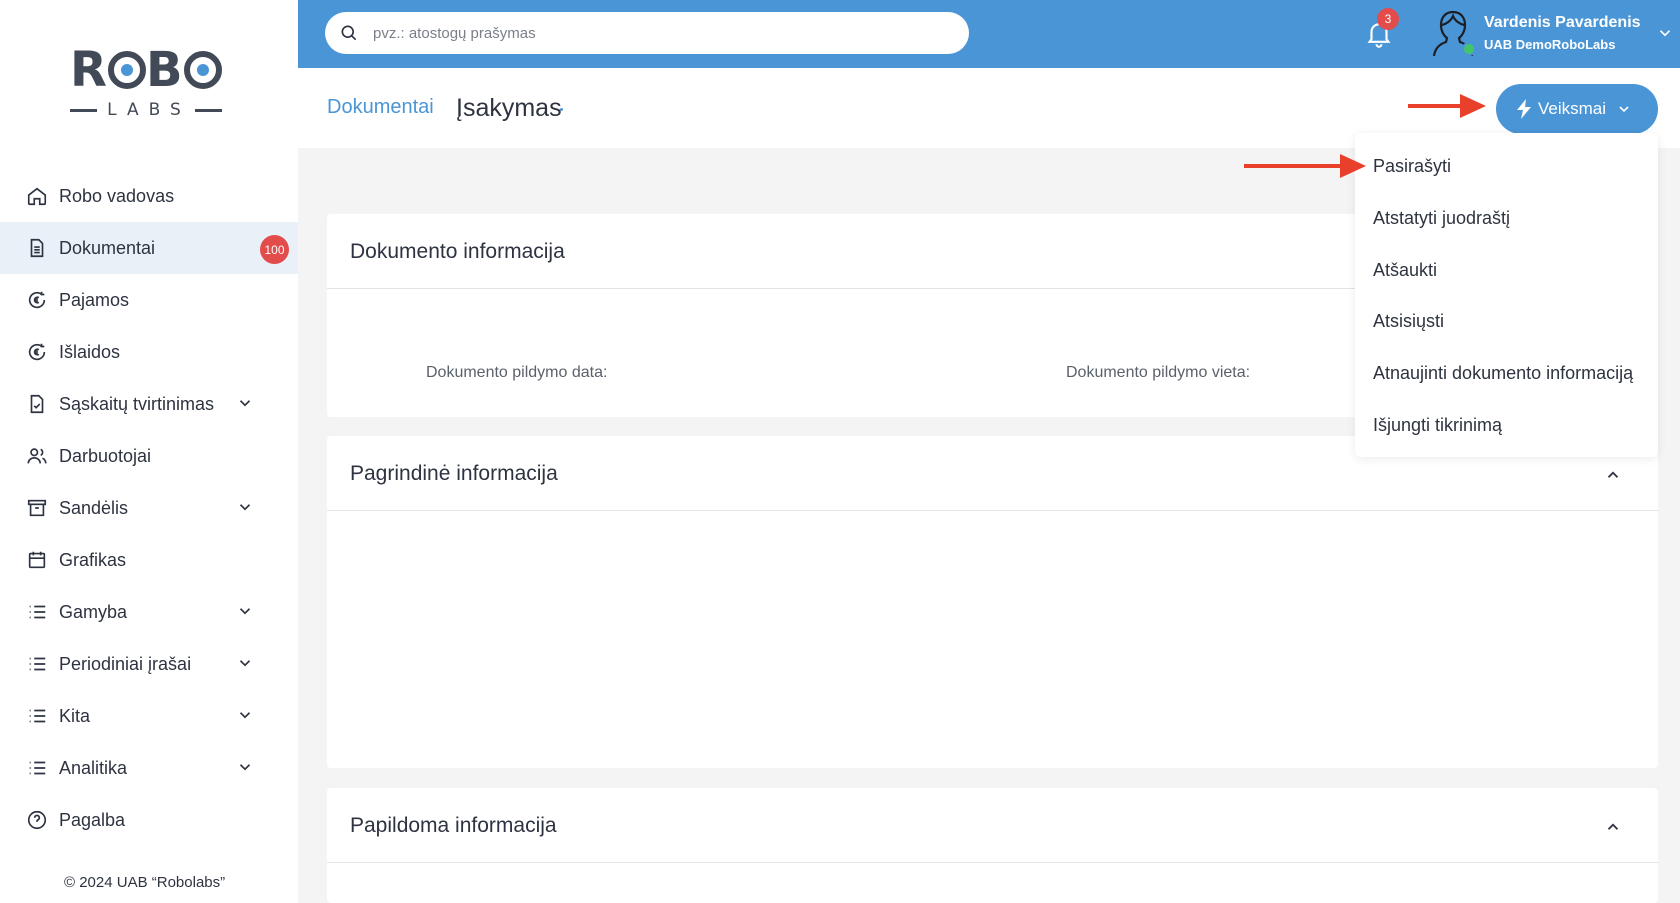 Image resolution: width=1680 pixels, height=903 pixels. Describe the element at coordinates (37, 248) in the screenshot. I see `document-icon` at that location.